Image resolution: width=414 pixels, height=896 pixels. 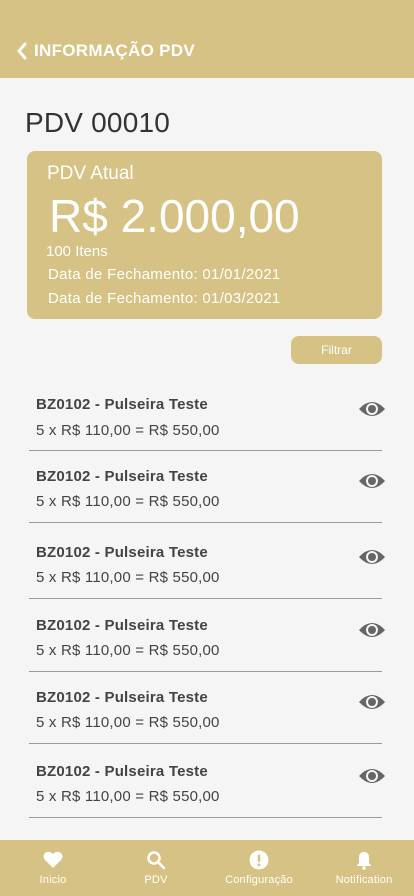 I want to click on card-date-2: Data de Fechamento: 01/03/2021, so click(x=164, y=298).